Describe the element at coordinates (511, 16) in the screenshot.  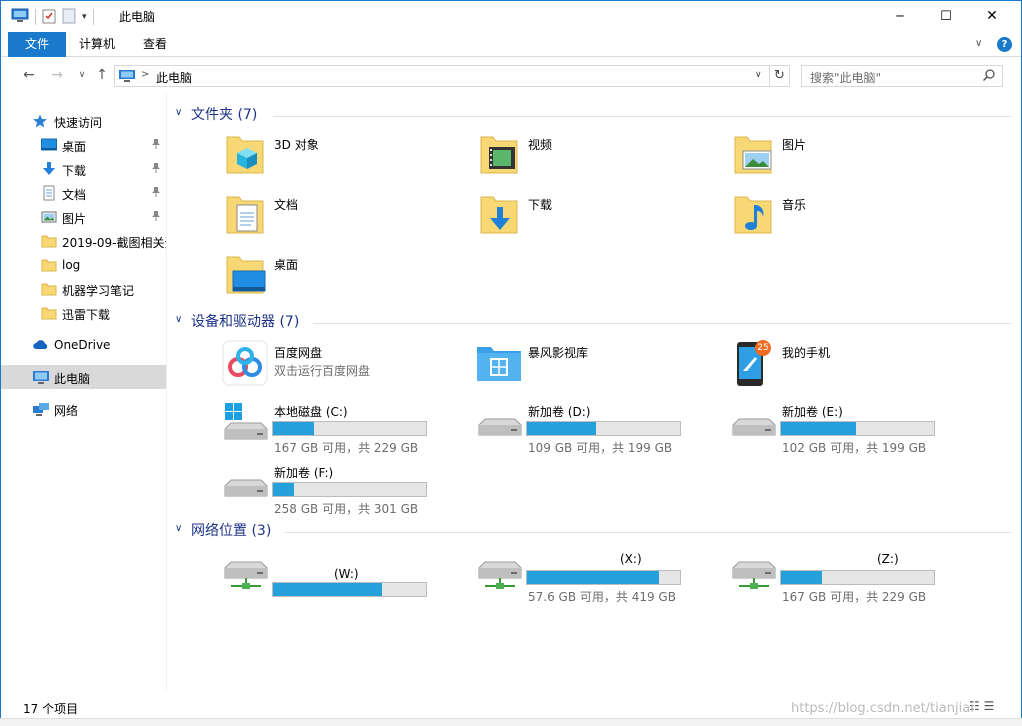
I see `title-bar: ▾ 此电脑 ─ ☐ ✕` at that location.